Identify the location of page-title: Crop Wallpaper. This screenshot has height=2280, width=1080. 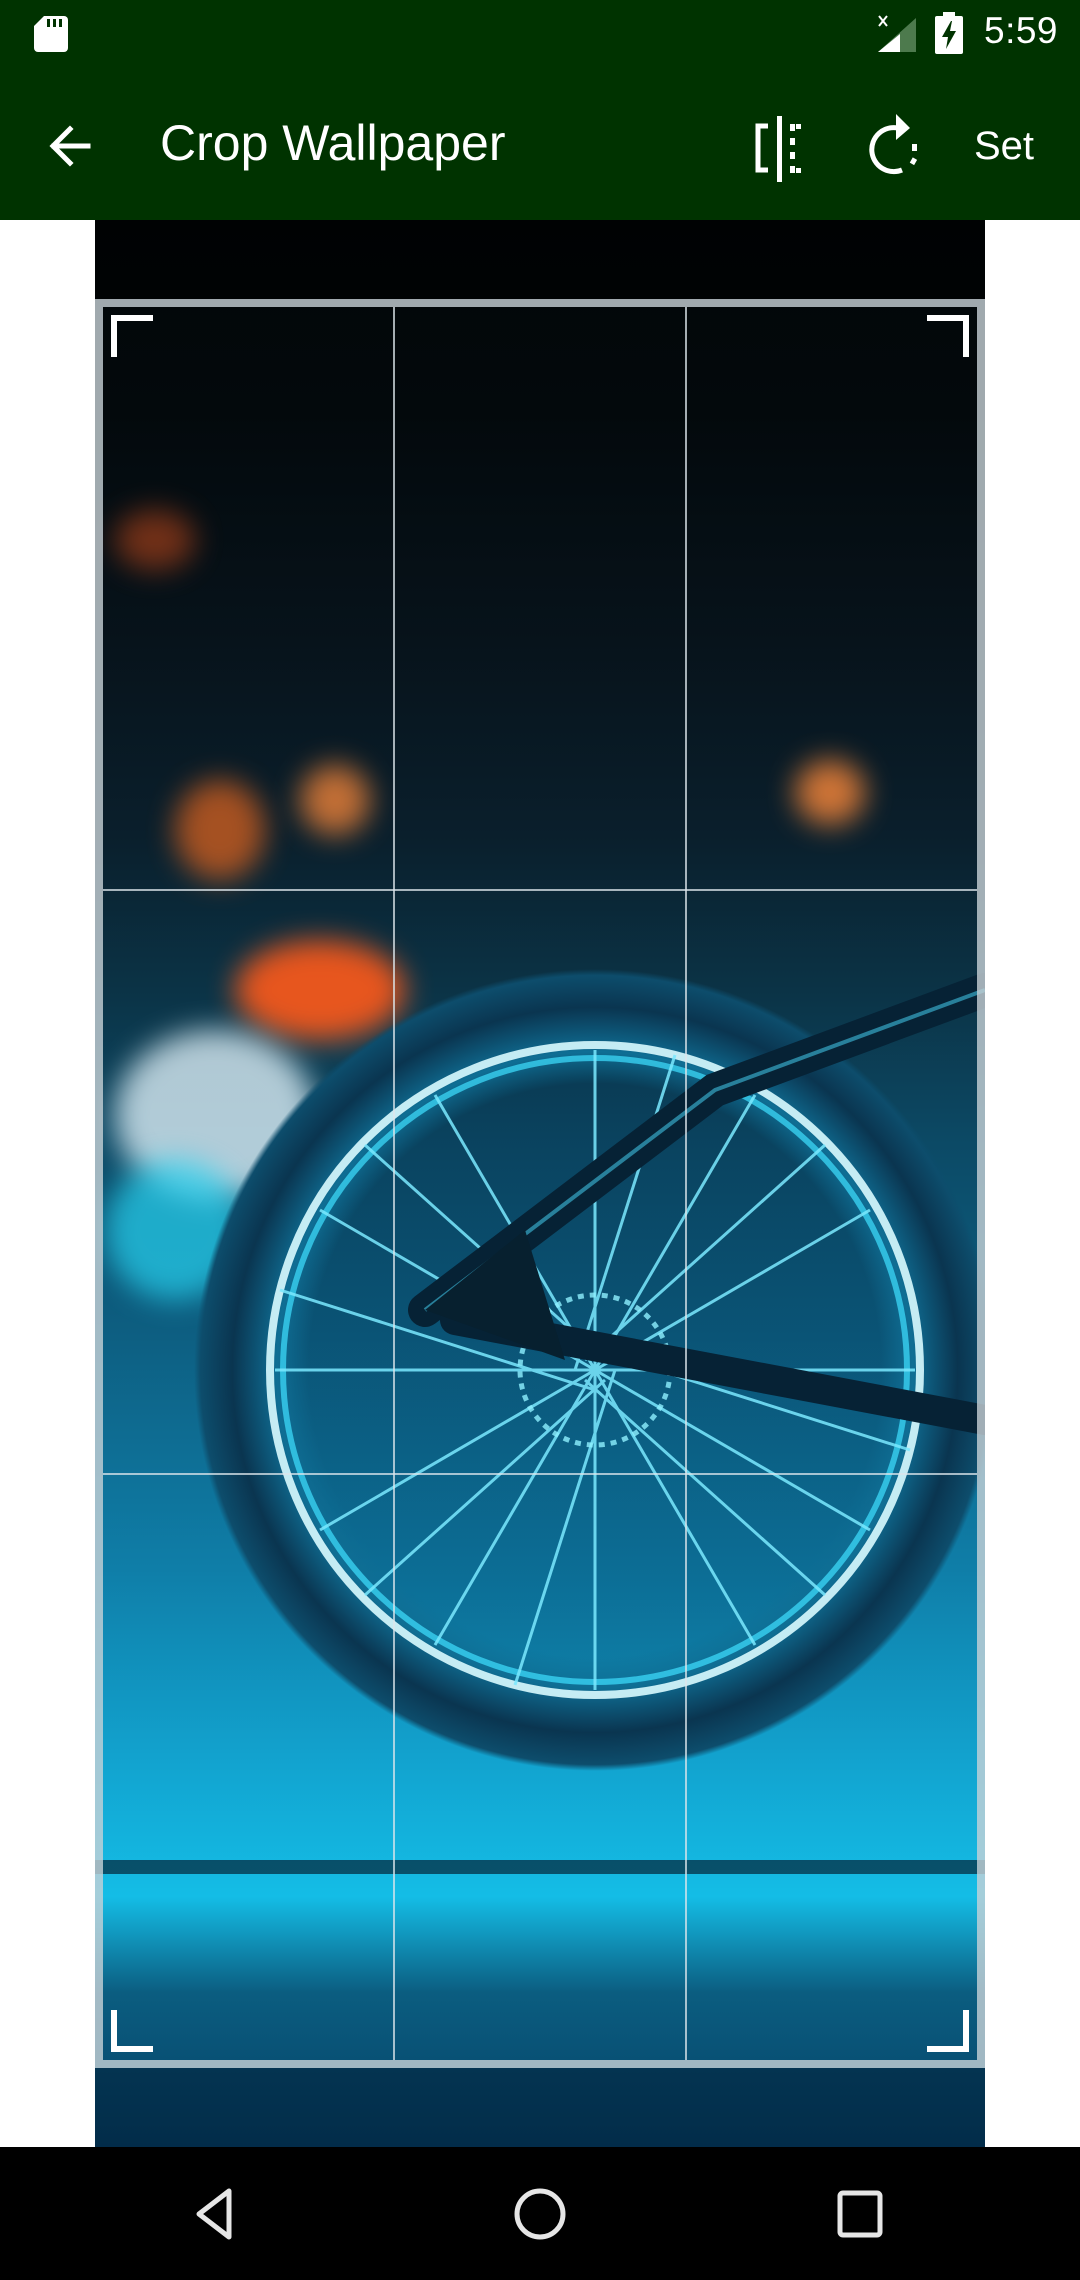
(333, 143).